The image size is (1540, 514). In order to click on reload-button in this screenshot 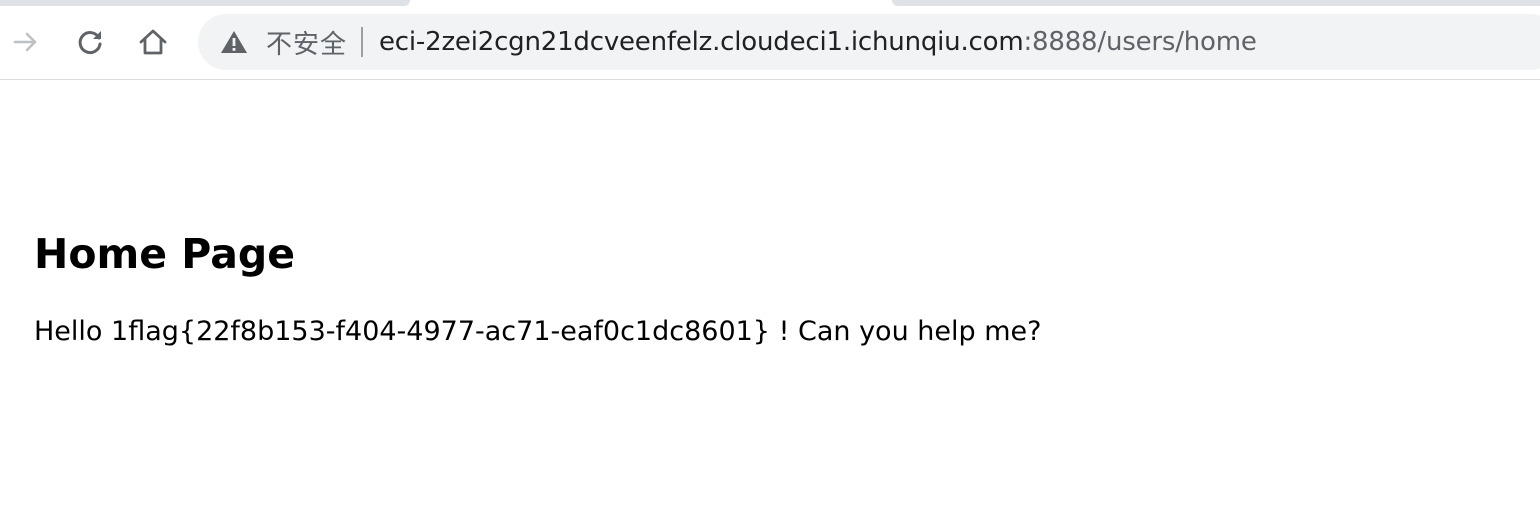, I will do `click(90, 42)`.